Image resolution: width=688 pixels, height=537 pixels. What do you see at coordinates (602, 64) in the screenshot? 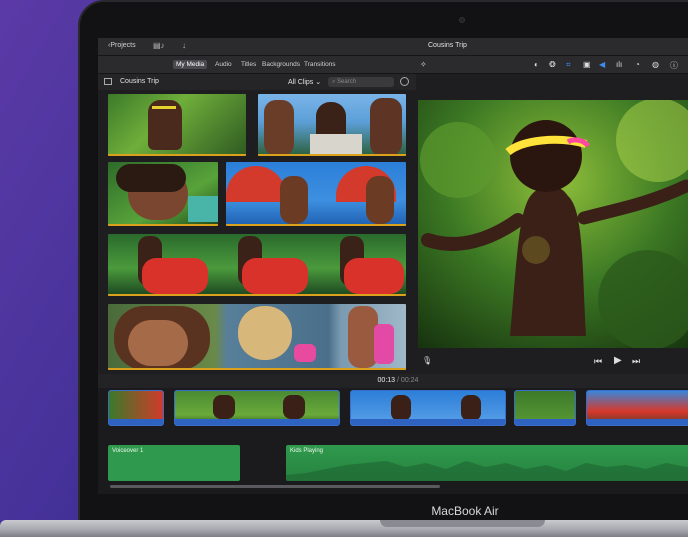
I see `volume-icon: ◀` at bounding box center [602, 64].